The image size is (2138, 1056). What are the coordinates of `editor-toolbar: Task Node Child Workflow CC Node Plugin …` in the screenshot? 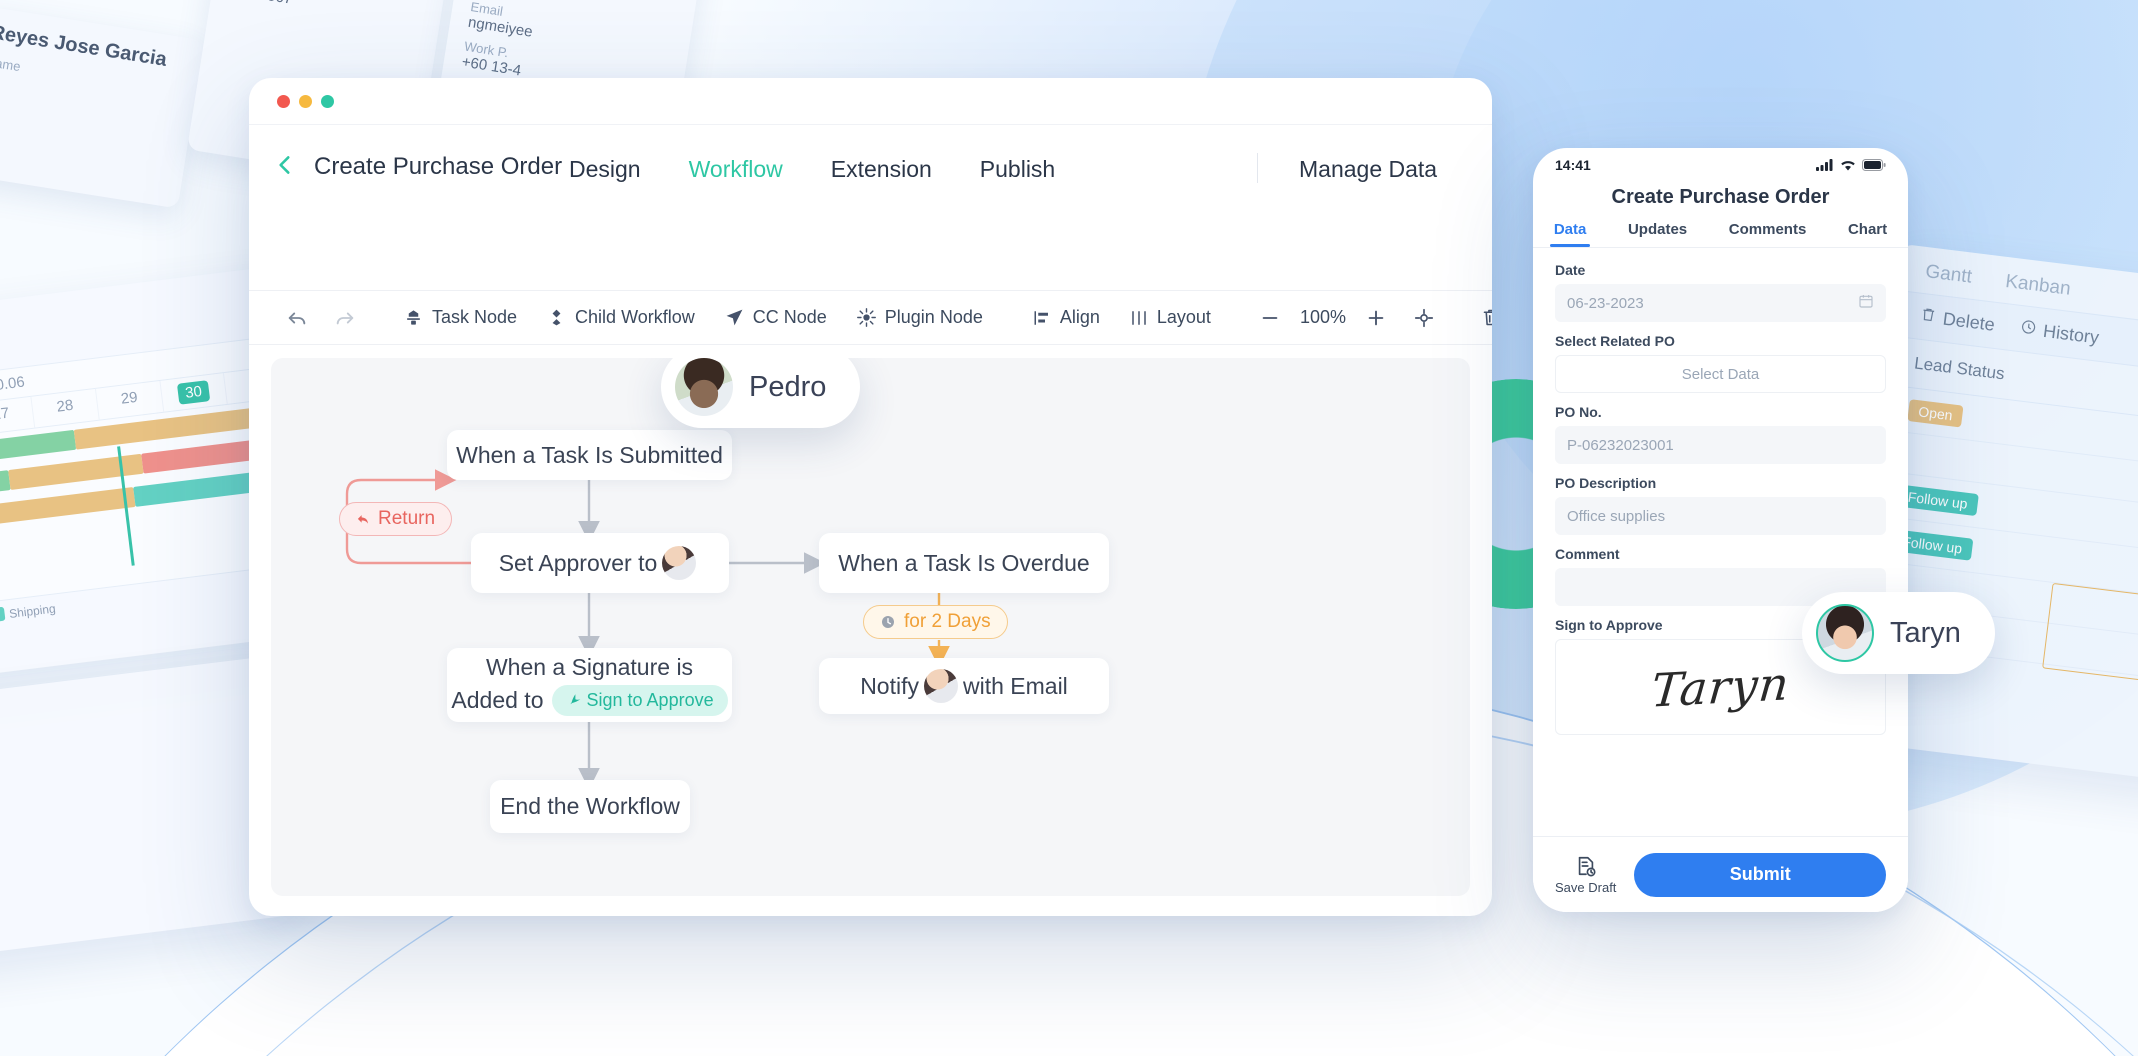 It's located at (870, 317).